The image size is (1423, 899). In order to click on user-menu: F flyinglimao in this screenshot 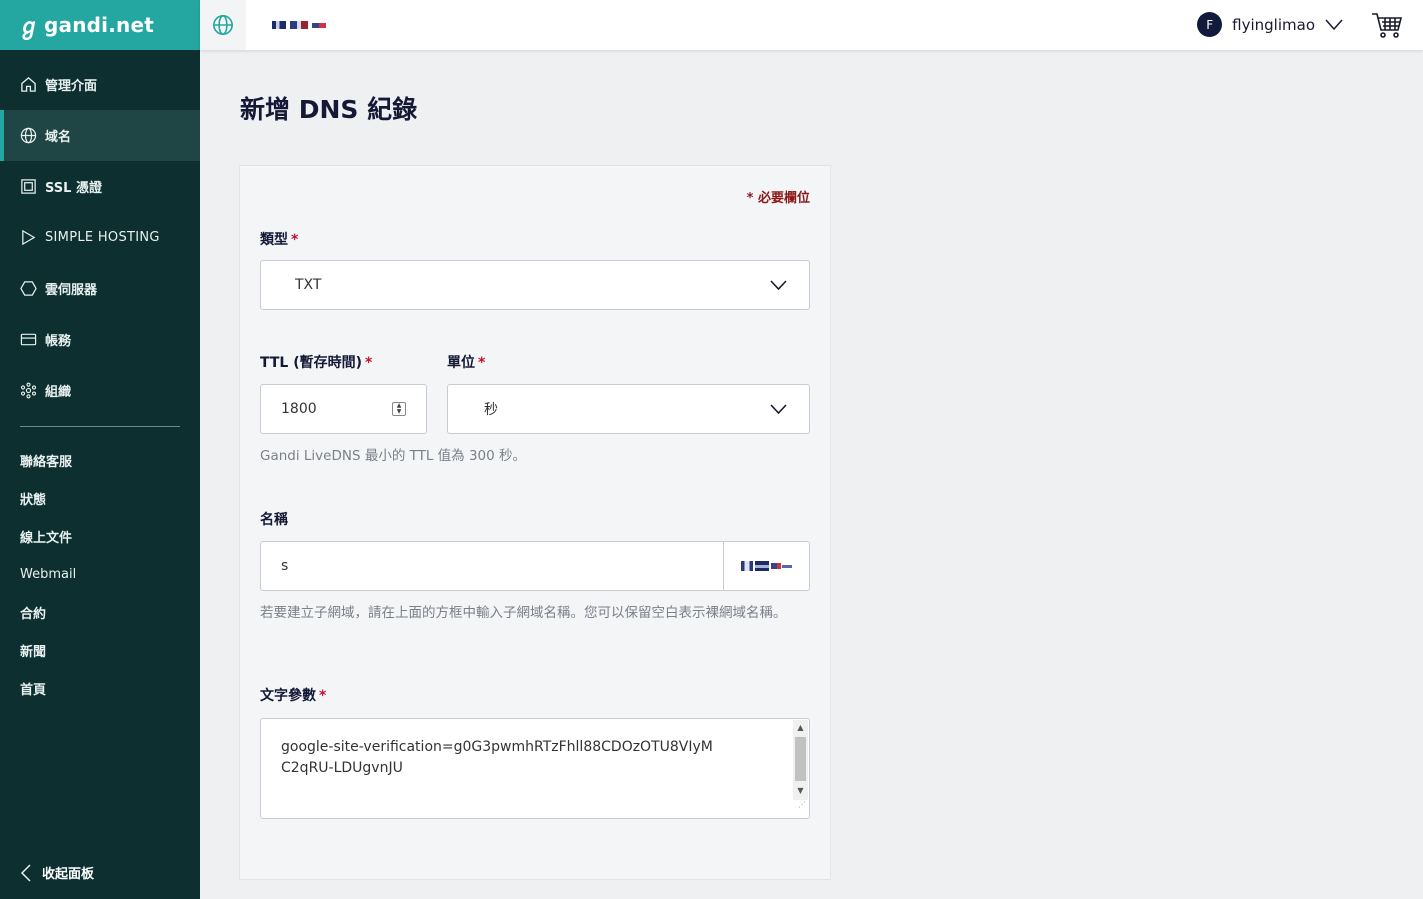, I will do `click(1270, 24)`.